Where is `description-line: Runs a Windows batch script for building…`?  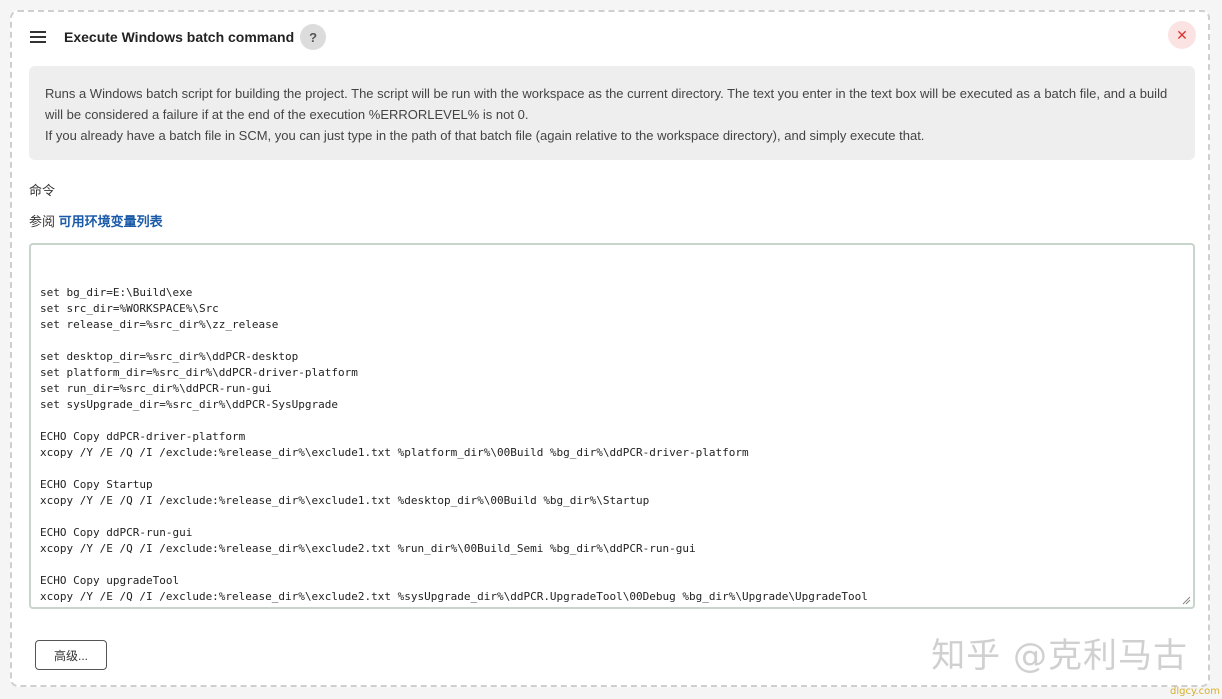 description-line: Runs a Windows batch script for building… is located at coordinates (606, 104).